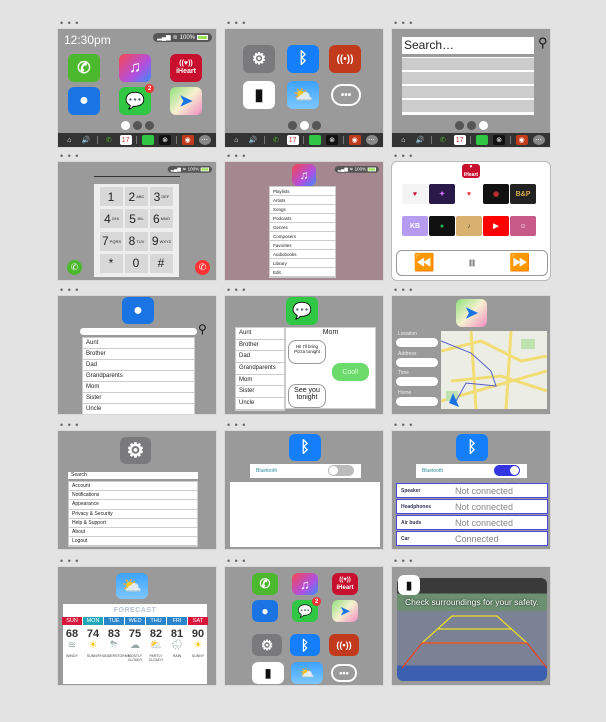  I want to click on keypad-key: 6 MNO, so click(161, 219).